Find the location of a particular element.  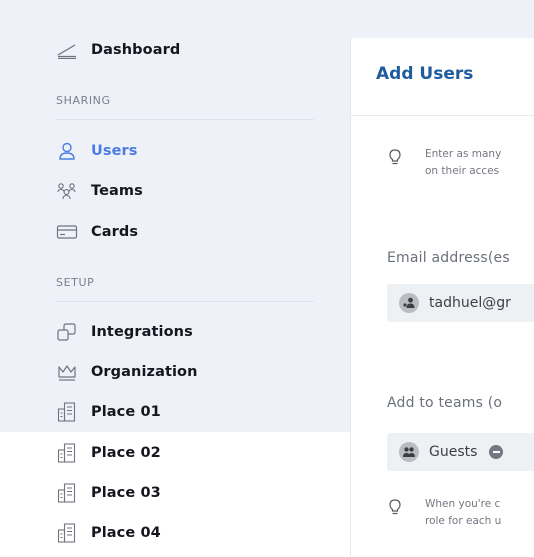

sidebar-item-organization: Organization is located at coordinates (127, 372).